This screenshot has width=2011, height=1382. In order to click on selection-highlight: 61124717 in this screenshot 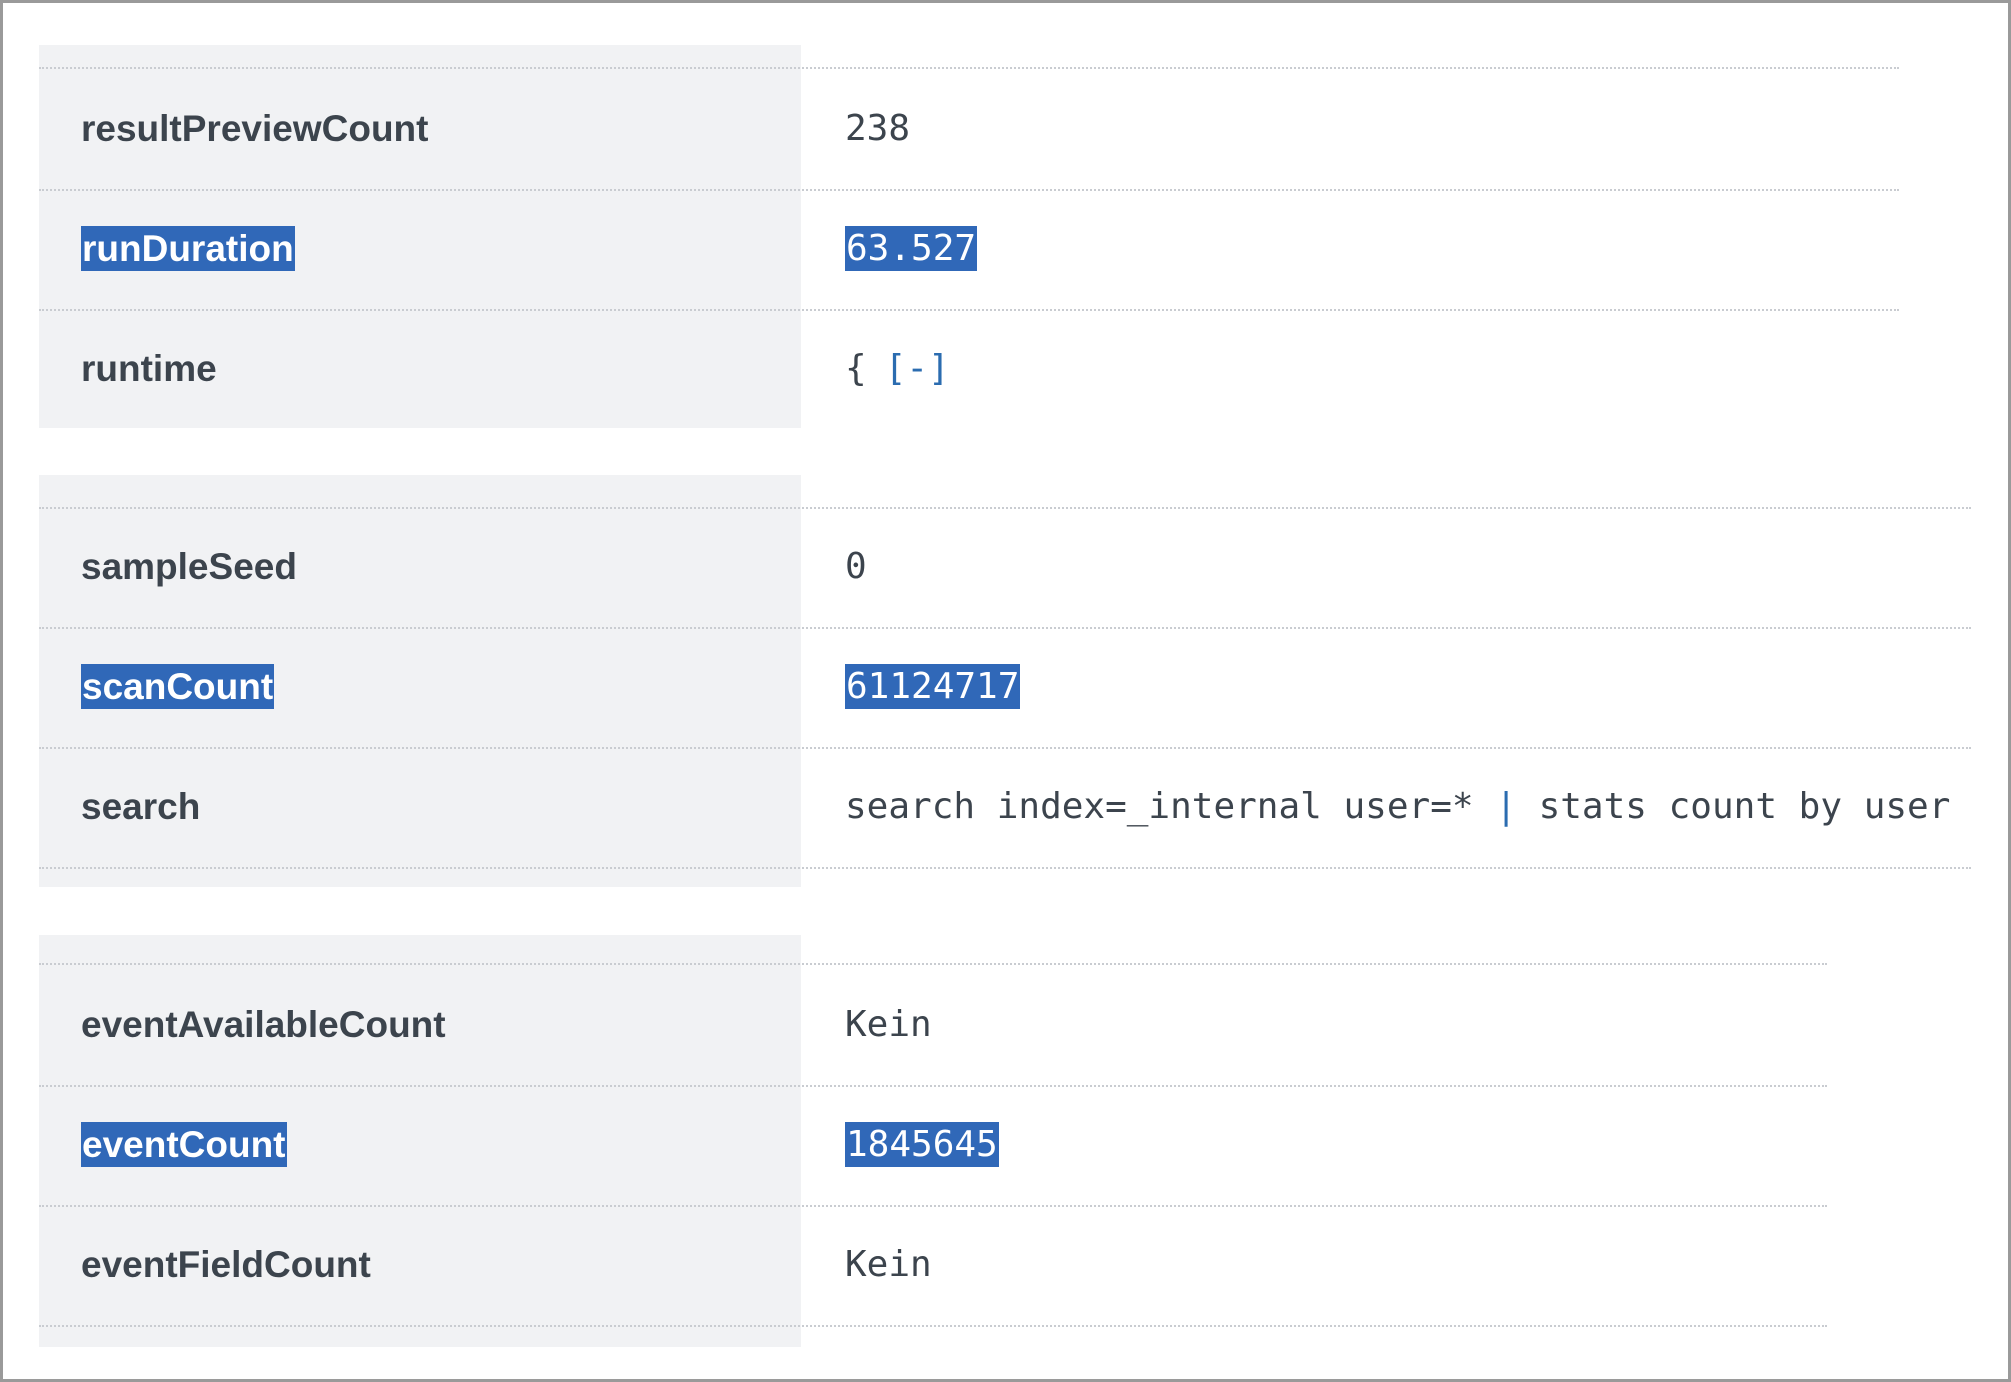, I will do `click(933, 686)`.